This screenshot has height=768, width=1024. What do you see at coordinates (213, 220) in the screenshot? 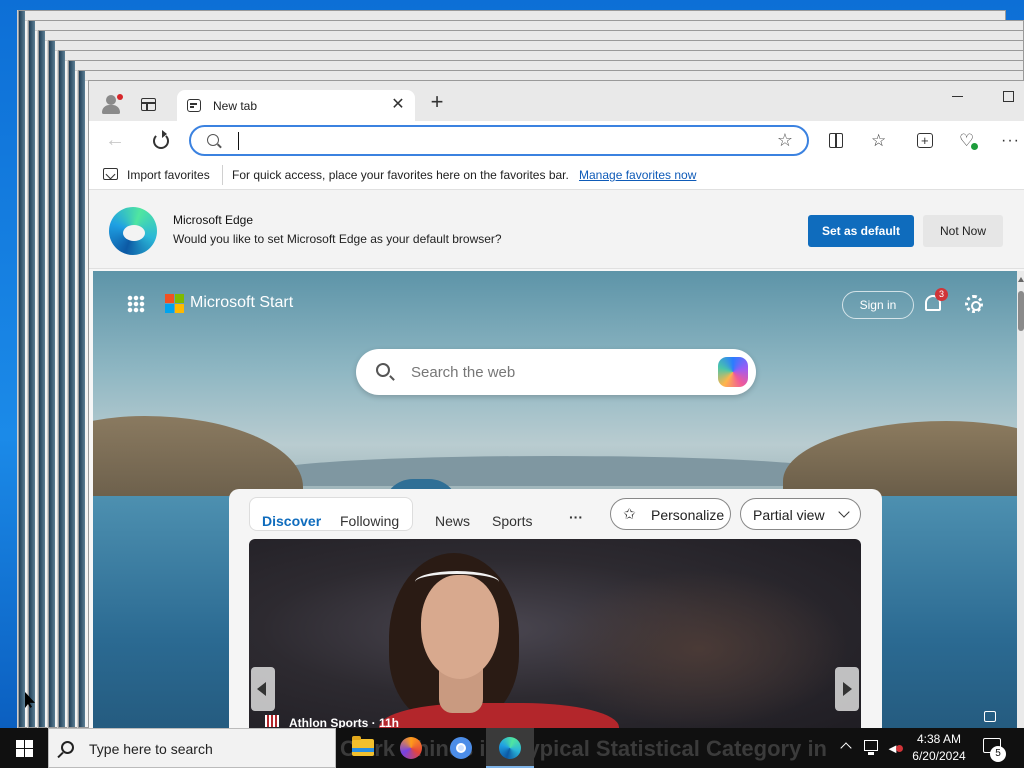
I see `infobar-title: Microsoft Edge` at bounding box center [213, 220].